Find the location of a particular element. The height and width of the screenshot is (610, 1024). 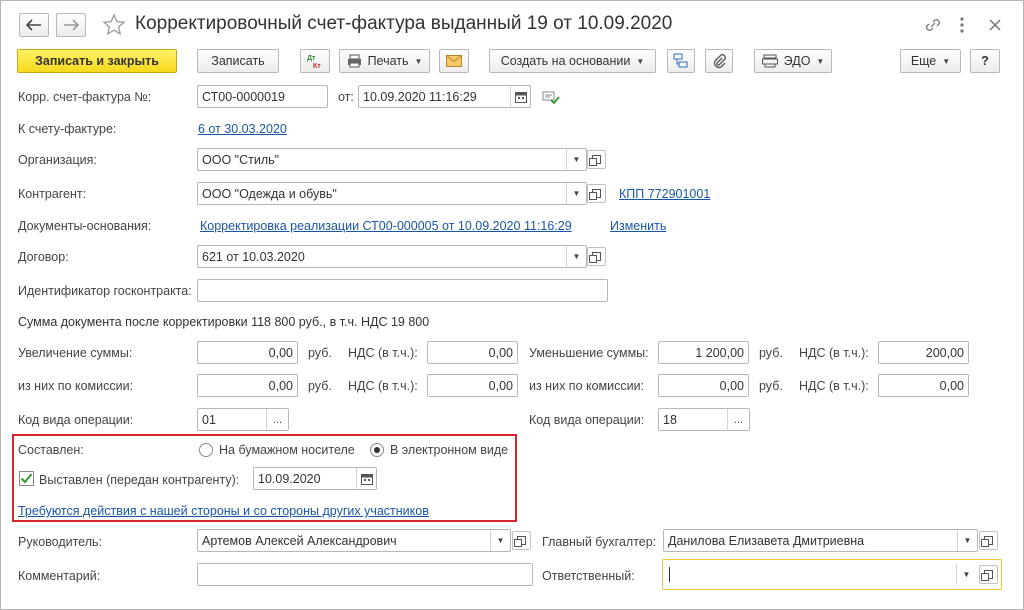

documents-change-link: Изменить is located at coordinates (638, 226).